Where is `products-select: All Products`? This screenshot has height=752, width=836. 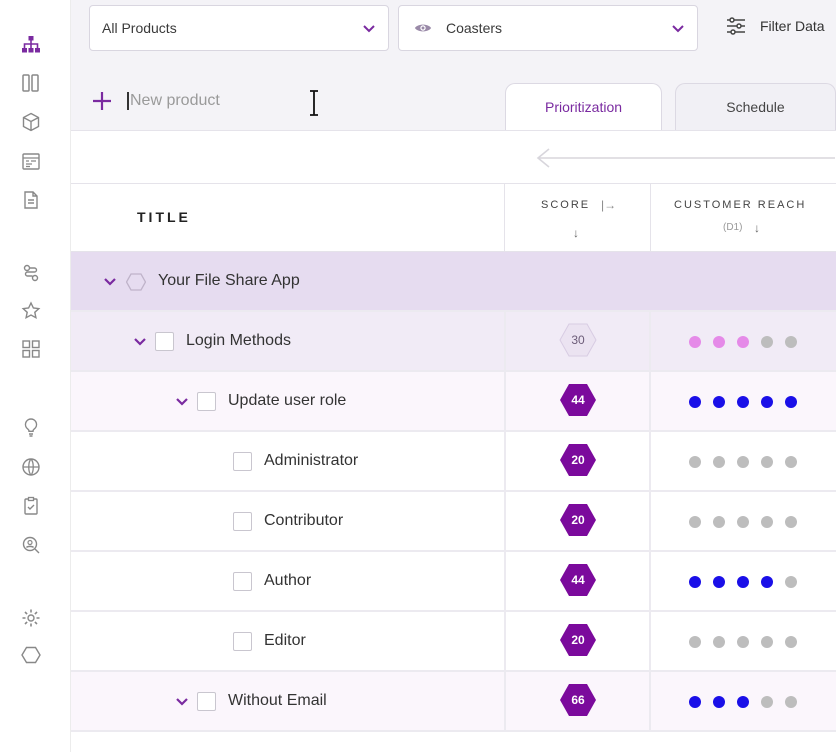 products-select: All Products is located at coordinates (239, 28).